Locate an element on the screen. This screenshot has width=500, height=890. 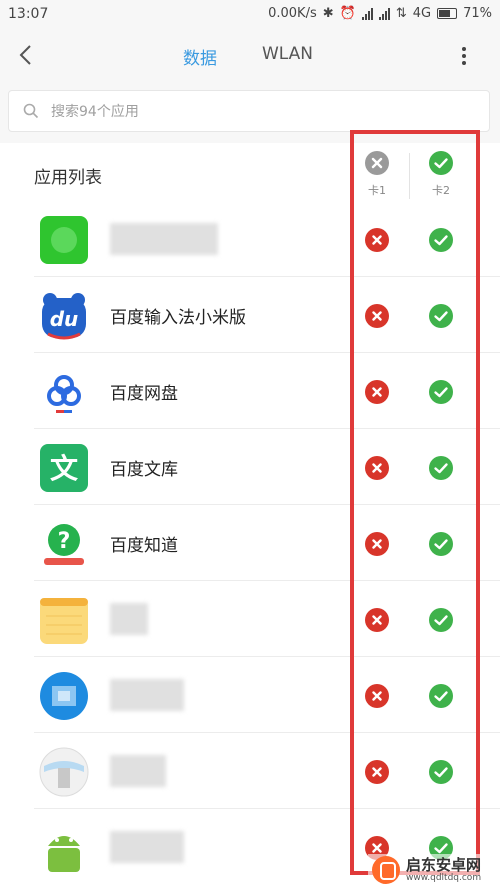
status-bar: 13:07 0.00K/s ✱ ⏰ ⇅ 4G 71% is located at coordinates (250, 15).